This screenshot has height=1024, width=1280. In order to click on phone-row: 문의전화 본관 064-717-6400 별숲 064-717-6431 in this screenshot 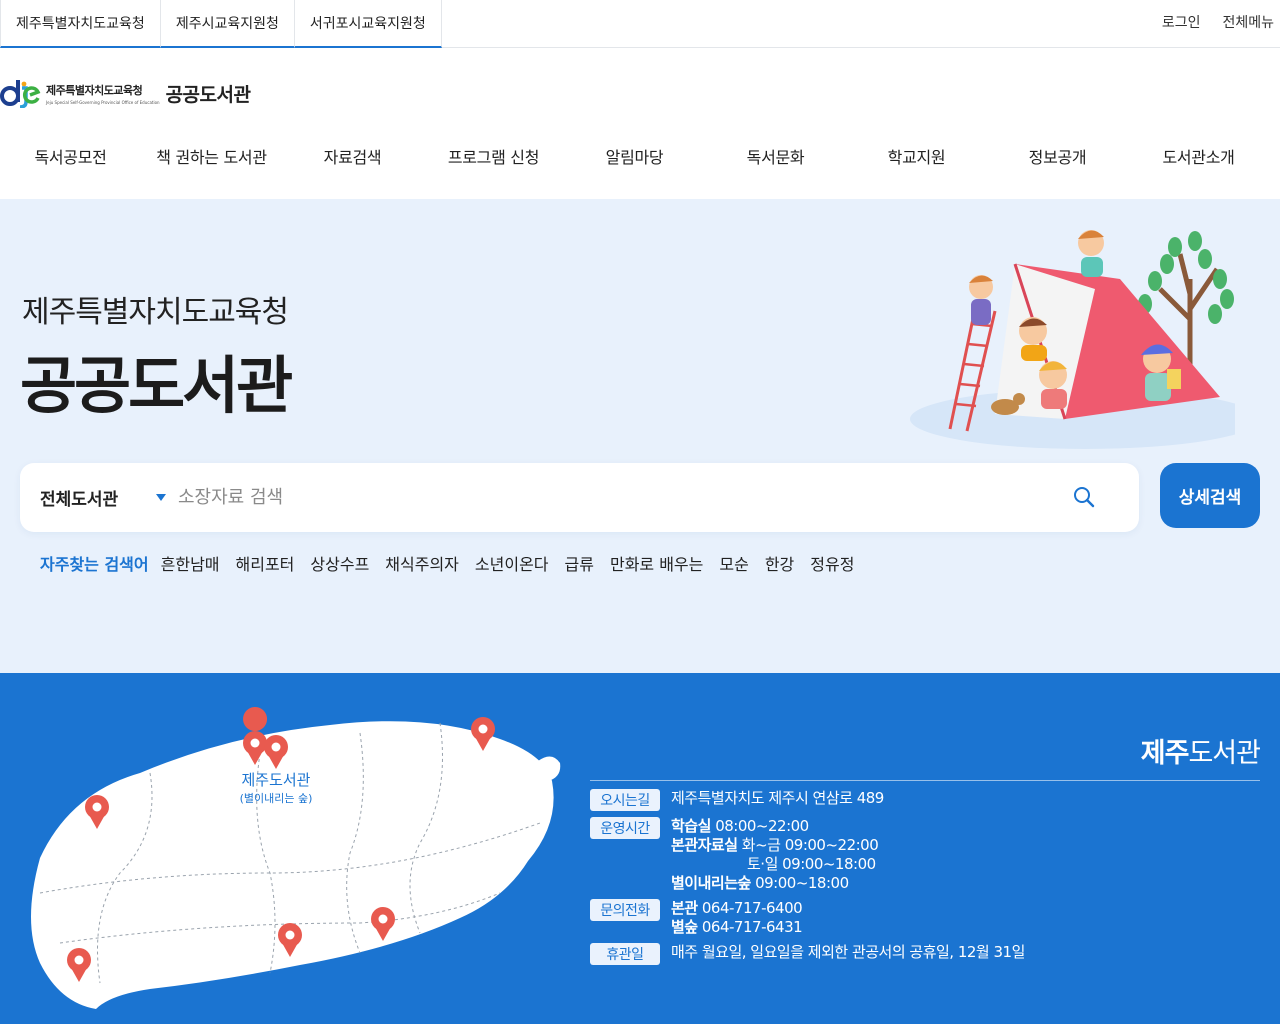, I will do `click(807, 918)`.